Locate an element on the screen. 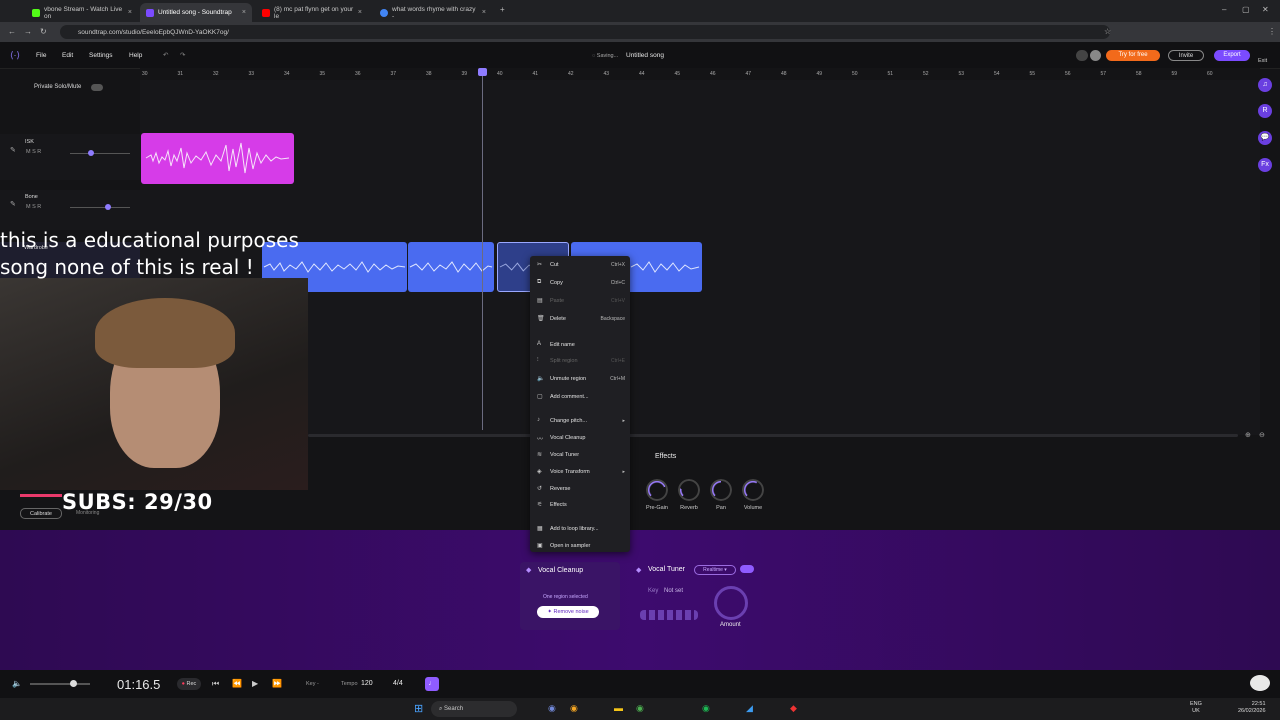  tuner-mode-select: Realtime ▾ is located at coordinates (715, 570).